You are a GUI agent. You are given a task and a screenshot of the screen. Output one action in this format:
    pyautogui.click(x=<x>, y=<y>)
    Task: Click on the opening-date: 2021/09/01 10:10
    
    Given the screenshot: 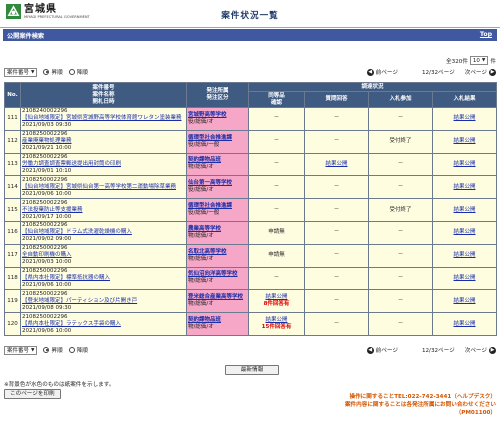 What is the action you would take?
    pyautogui.click(x=47, y=170)
    